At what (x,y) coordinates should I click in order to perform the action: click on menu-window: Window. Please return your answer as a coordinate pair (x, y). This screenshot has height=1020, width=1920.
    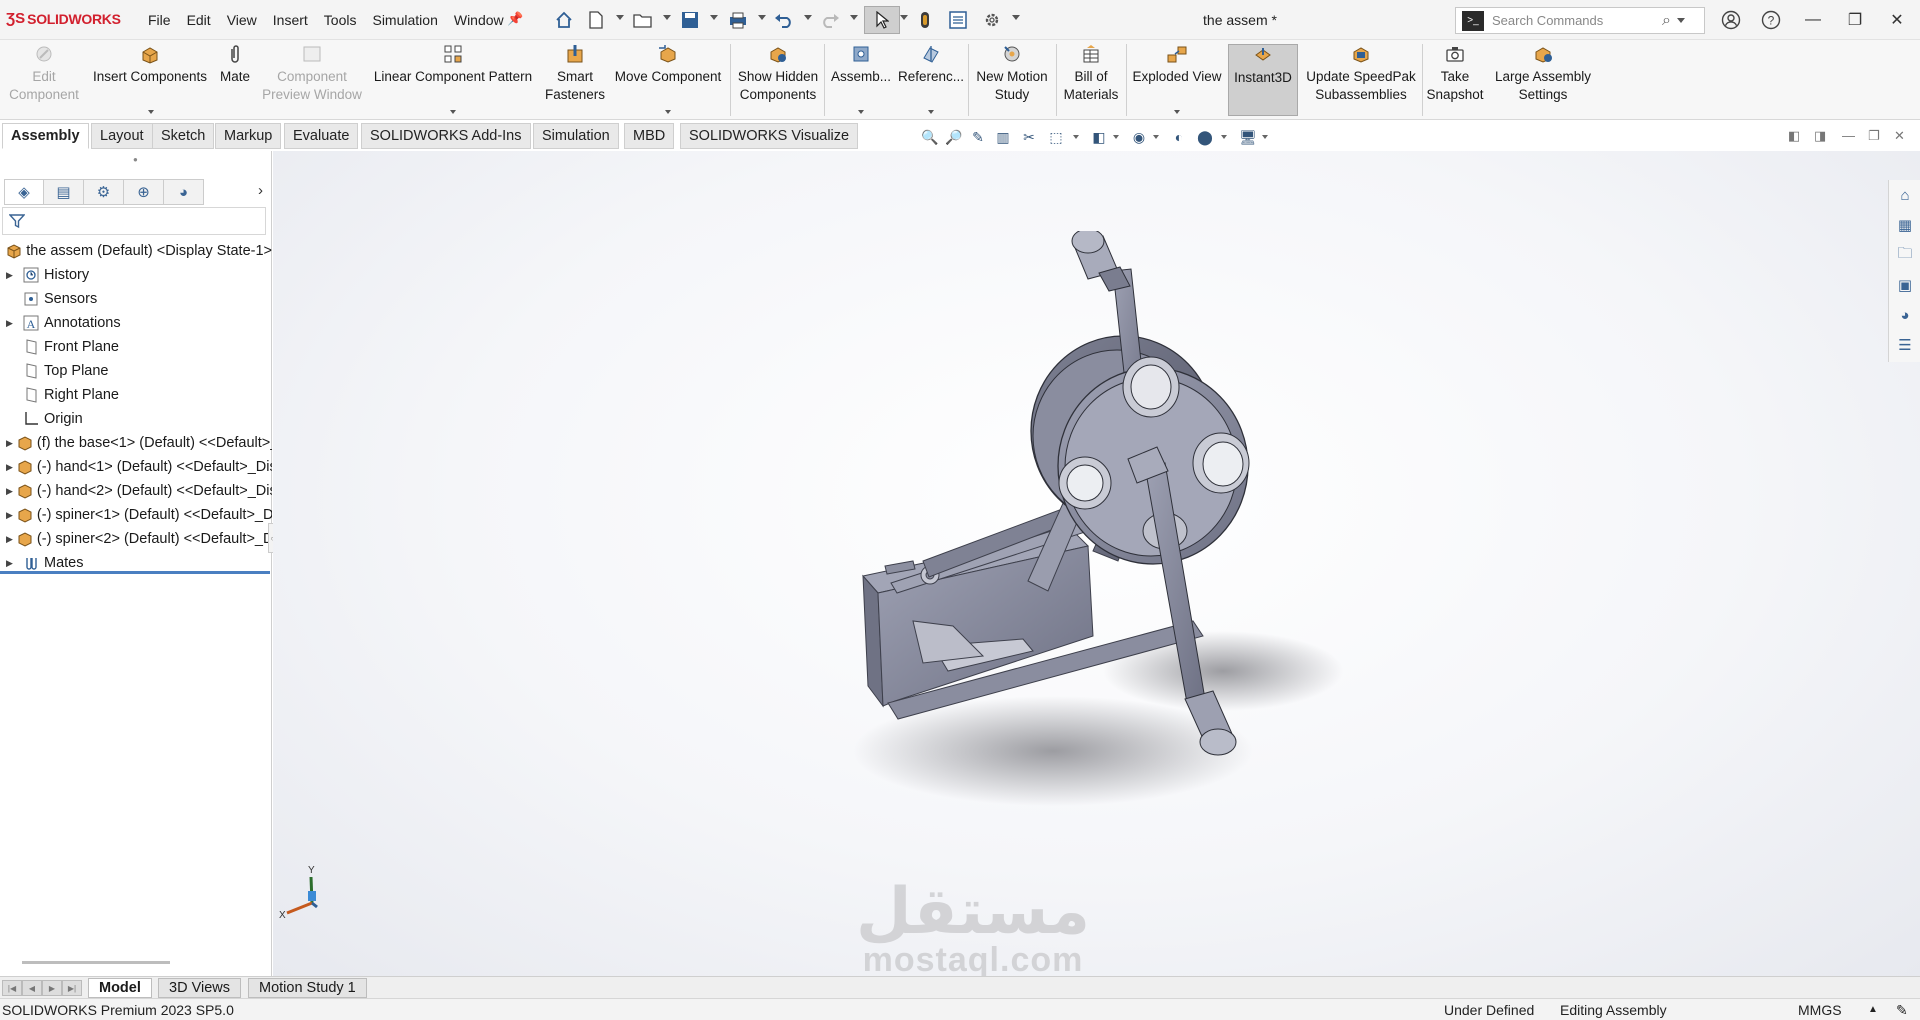
    Looking at the image, I should click on (479, 20).